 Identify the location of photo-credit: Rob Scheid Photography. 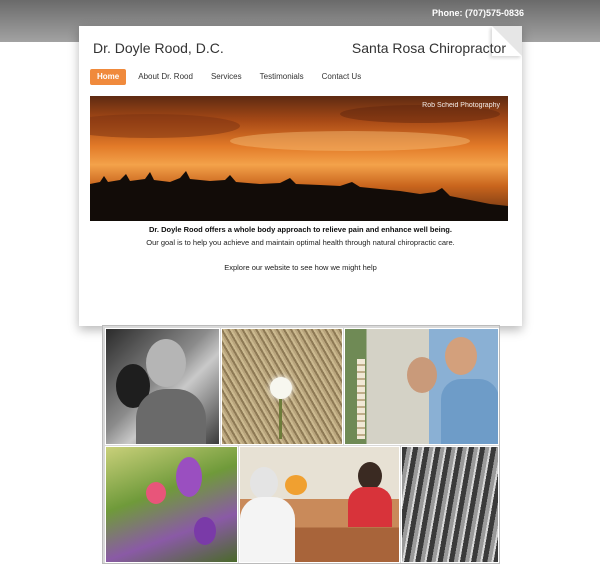
(461, 105).